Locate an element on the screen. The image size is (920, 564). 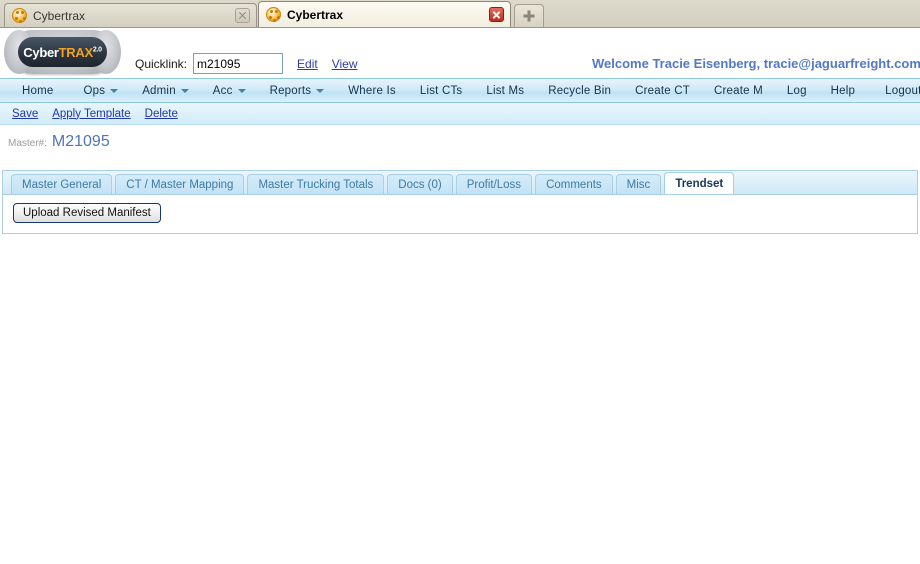
new-tab-button is located at coordinates (529, 15).